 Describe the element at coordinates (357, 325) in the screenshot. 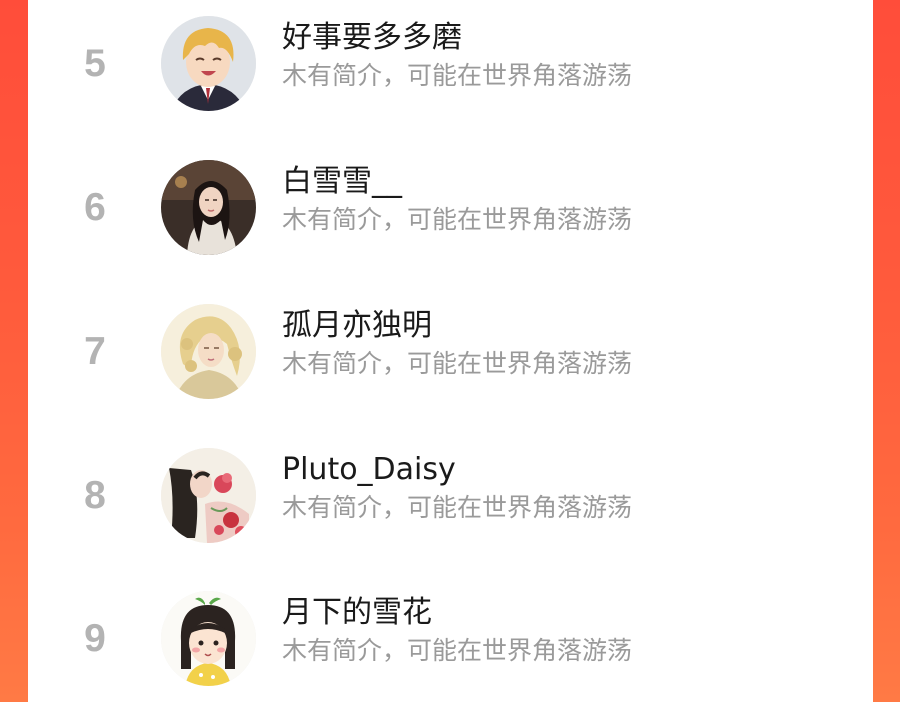

I see `user-name: 孤月亦独明` at that location.